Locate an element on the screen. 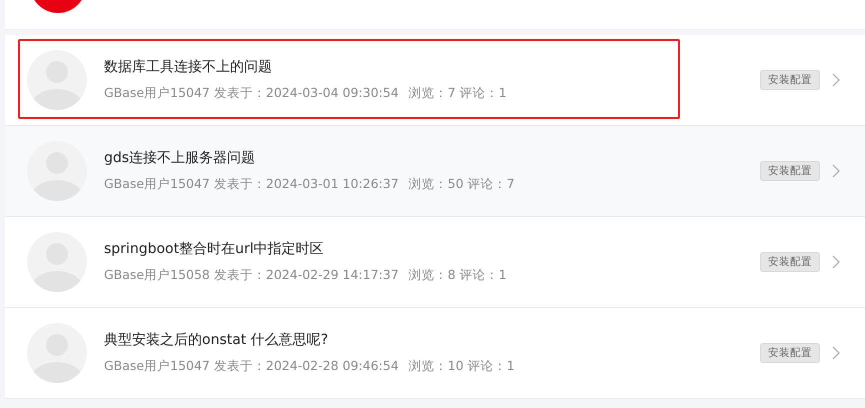 The width and height of the screenshot is (865, 408). post-date: 发表于：2024-03-01 10:26:37 is located at coordinates (306, 184).